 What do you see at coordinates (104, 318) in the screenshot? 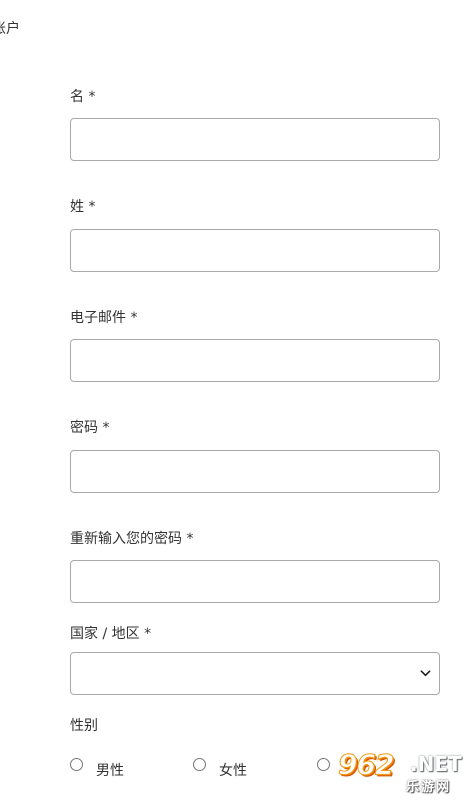
I see `email-label: 电子邮件 *` at bounding box center [104, 318].